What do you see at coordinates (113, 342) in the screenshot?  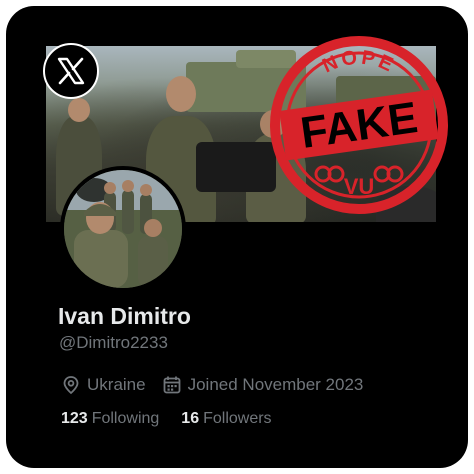 I see `profile-handle: @Dimitro2233` at bounding box center [113, 342].